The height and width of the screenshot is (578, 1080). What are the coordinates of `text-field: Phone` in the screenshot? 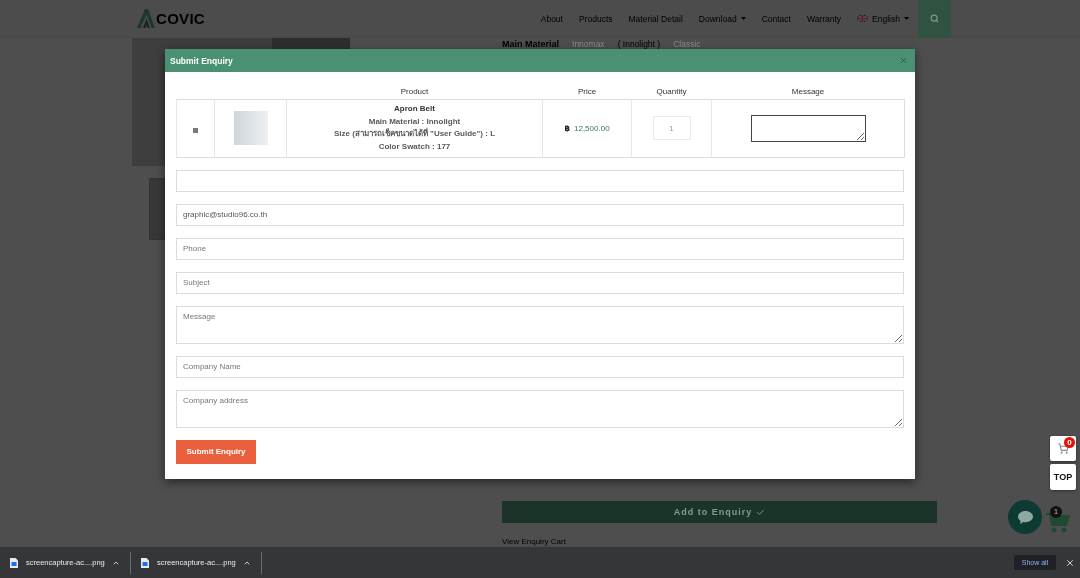 It's located at (540, 248).